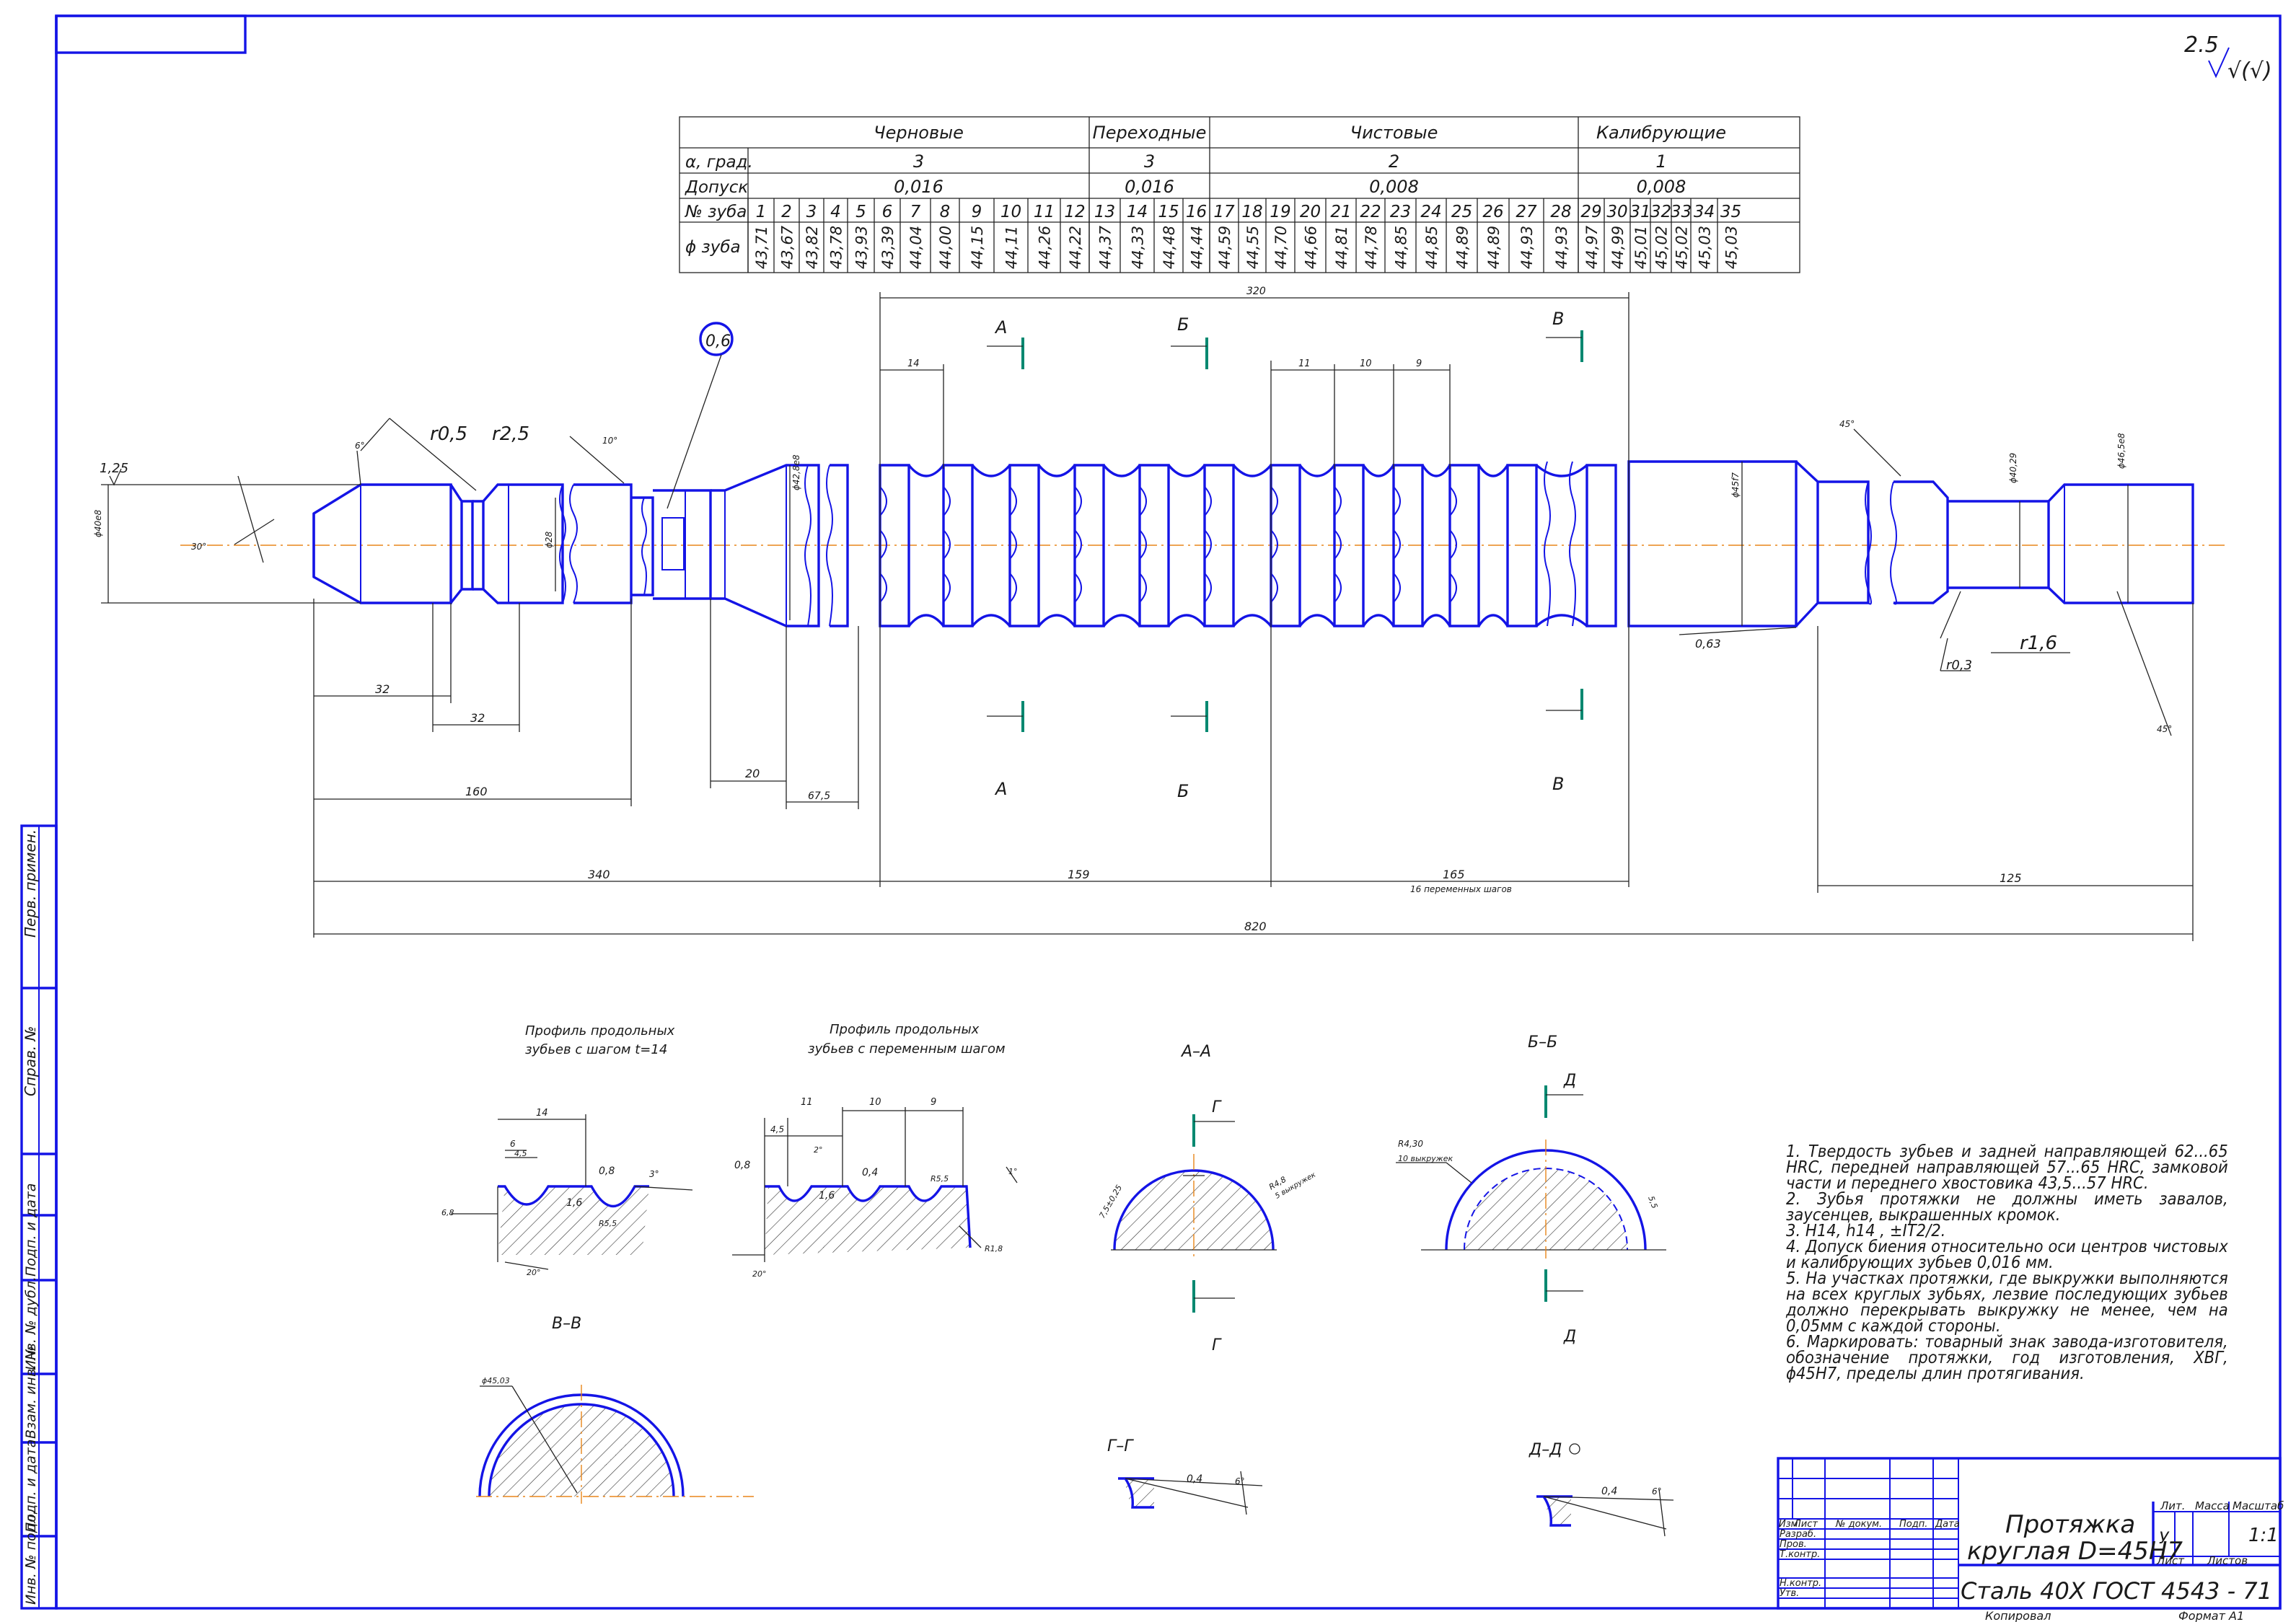 Image resolution: width=2296 pixels, height=1622 pixels. What do you see at coordinates (1253, 247) in the screenshot?
I see `tooth-diameter: 44,55` at bounding box center [1253, 247].